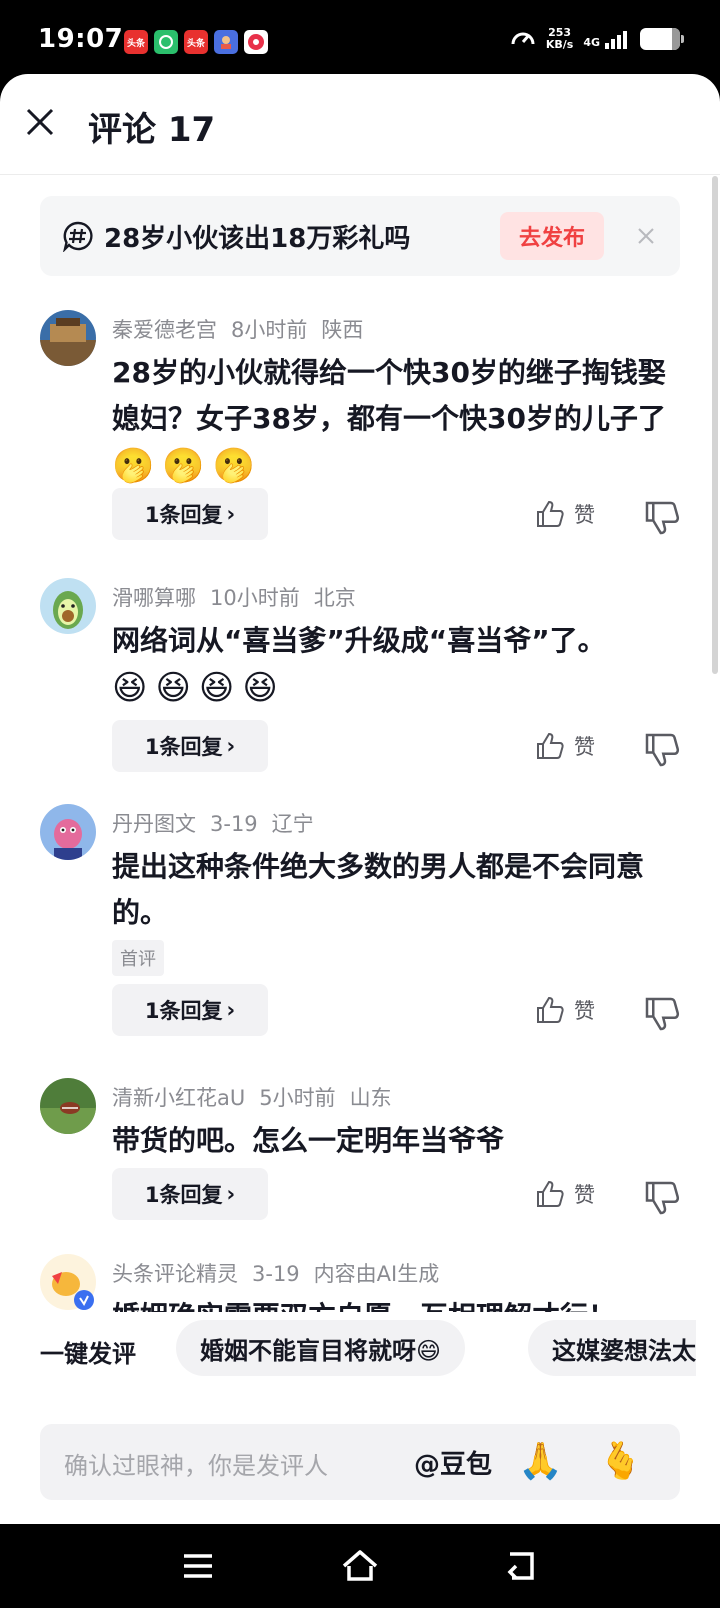  What do you see at coordinates (646, 236) in the screenshot?
I see `dismiss-topic-icon` at bounding box center [646, 236].